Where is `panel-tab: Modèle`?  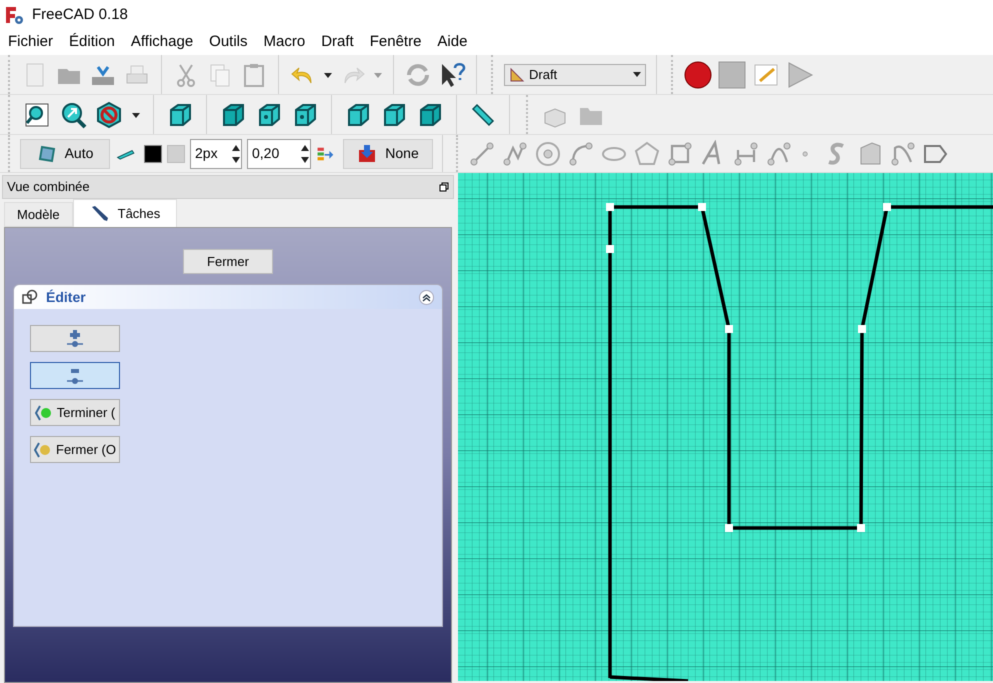
panel-tab: Modèle is located at coordinates (38, 214).